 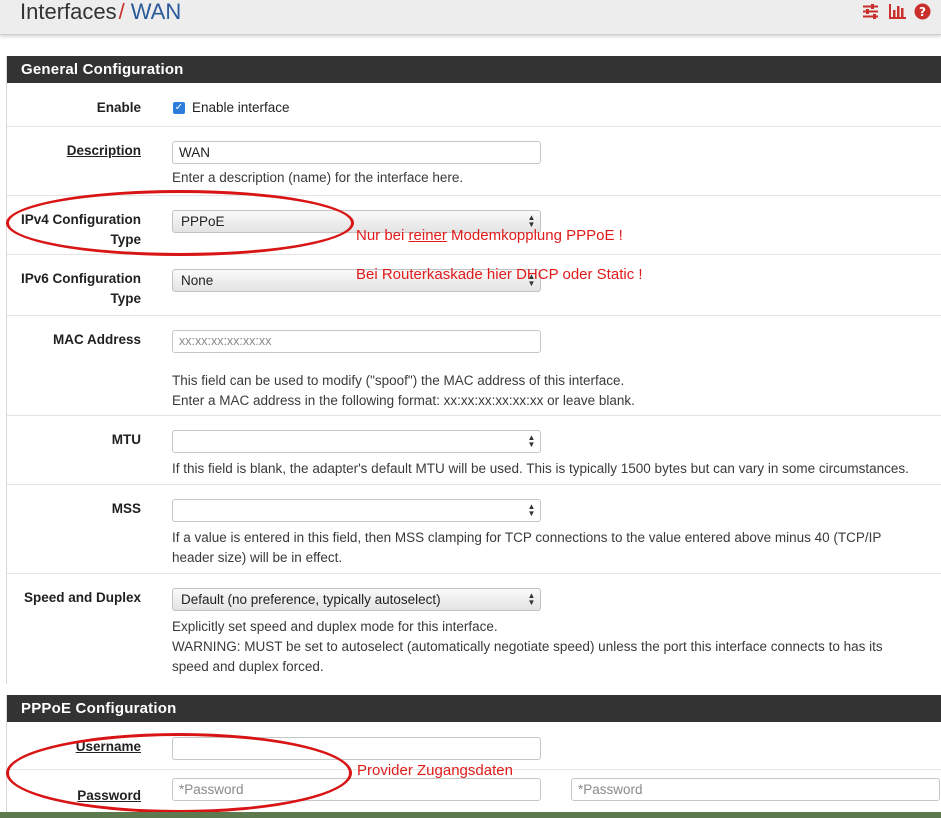 I want to click on annotation-text: Nur bei, so click(x=382, y=235).